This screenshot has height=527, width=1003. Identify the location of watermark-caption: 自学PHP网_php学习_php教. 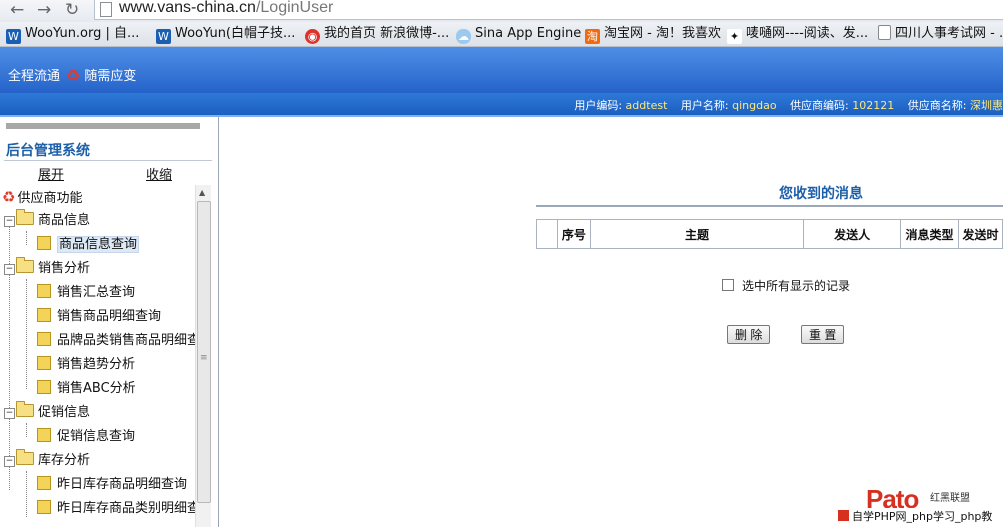
(915, 517).